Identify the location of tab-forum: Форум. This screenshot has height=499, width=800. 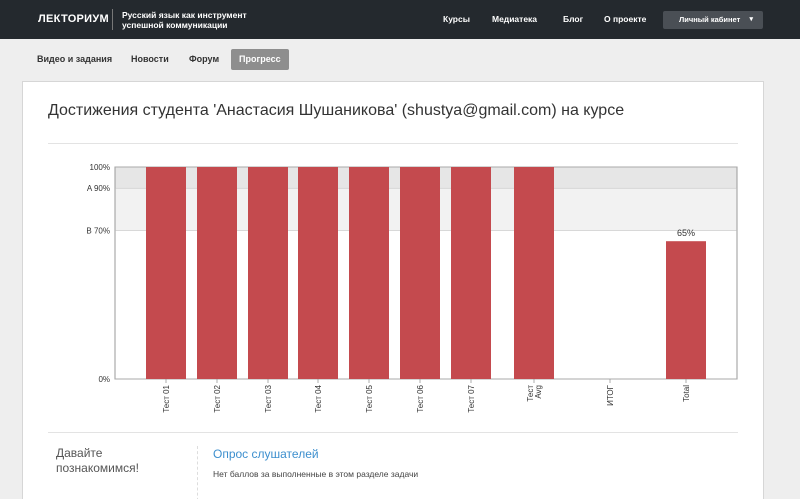
(204, 59).